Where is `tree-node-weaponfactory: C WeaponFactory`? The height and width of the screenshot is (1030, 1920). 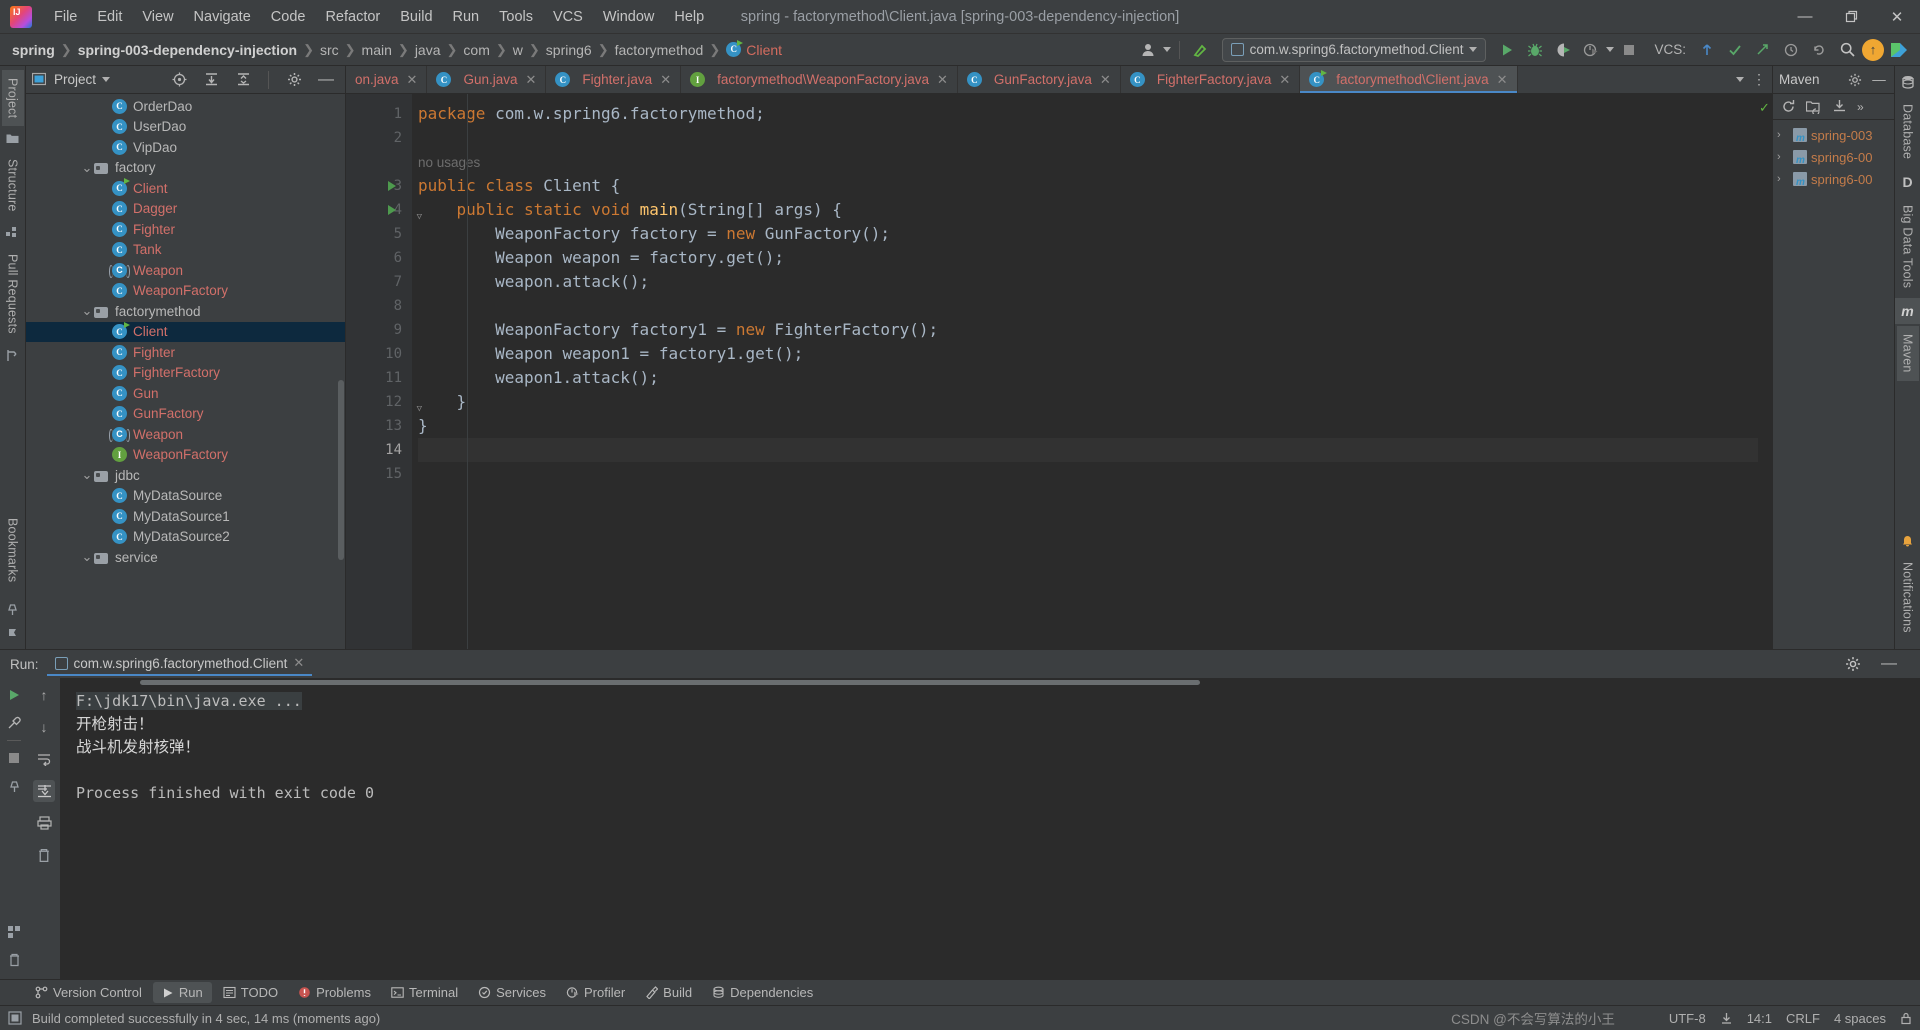
tree-node-weaponfactory: C WeaponFactory is located at coordinates (185, 291).